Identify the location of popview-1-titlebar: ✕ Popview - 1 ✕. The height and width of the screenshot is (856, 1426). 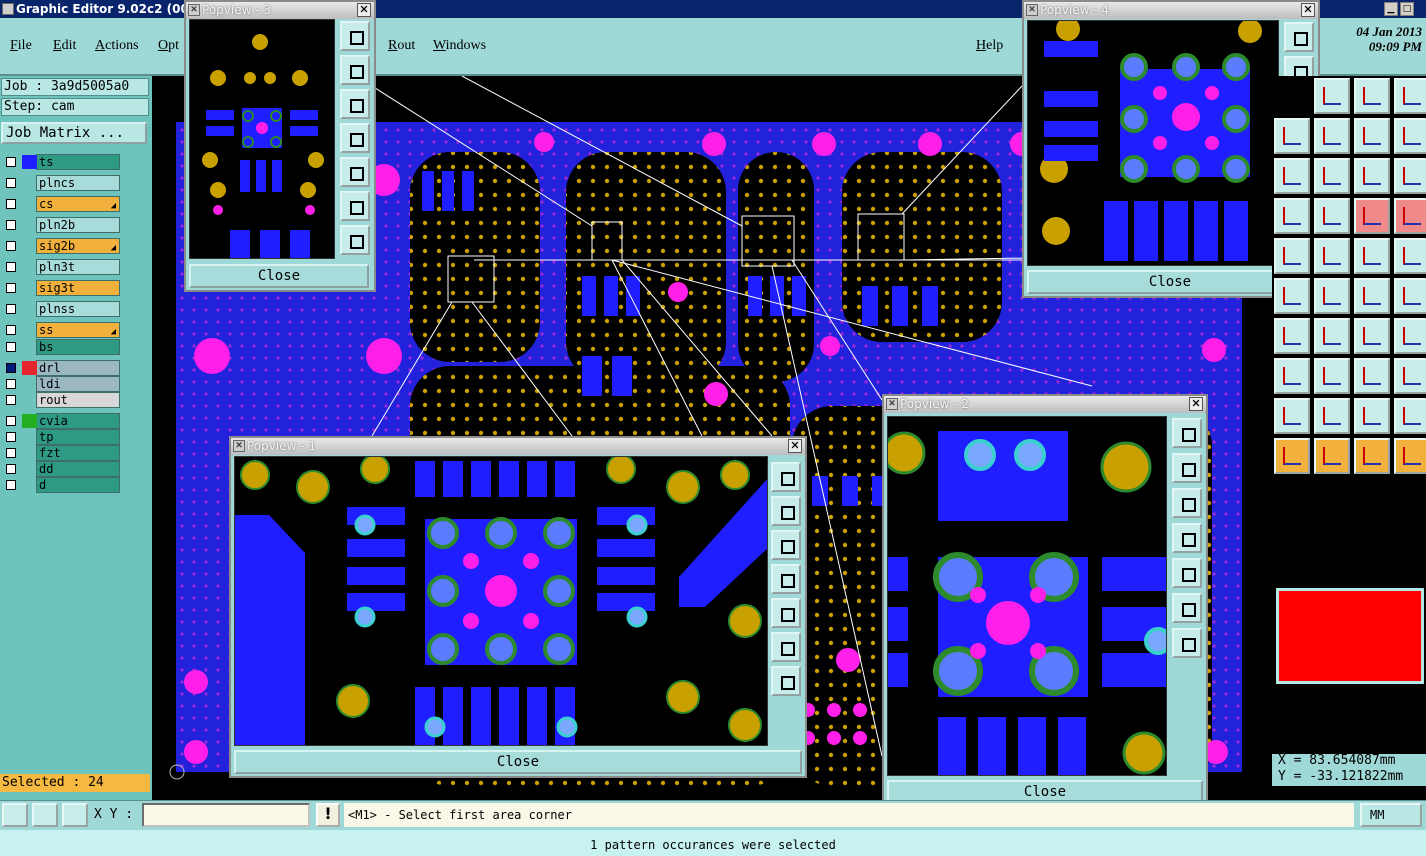
(518, 446).